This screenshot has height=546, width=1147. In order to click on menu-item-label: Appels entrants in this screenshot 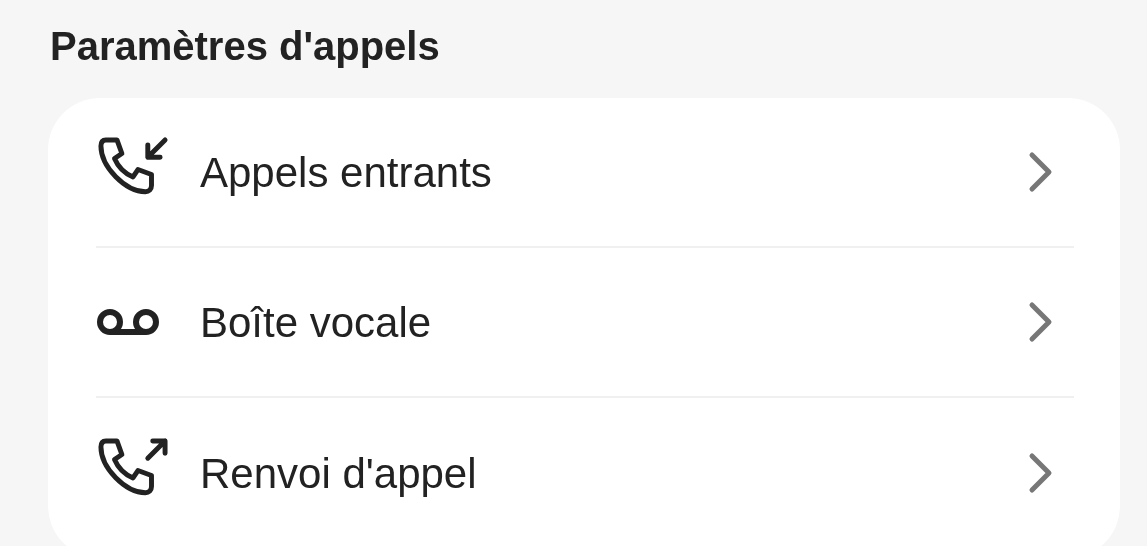, I will do `click(614, 172)`.